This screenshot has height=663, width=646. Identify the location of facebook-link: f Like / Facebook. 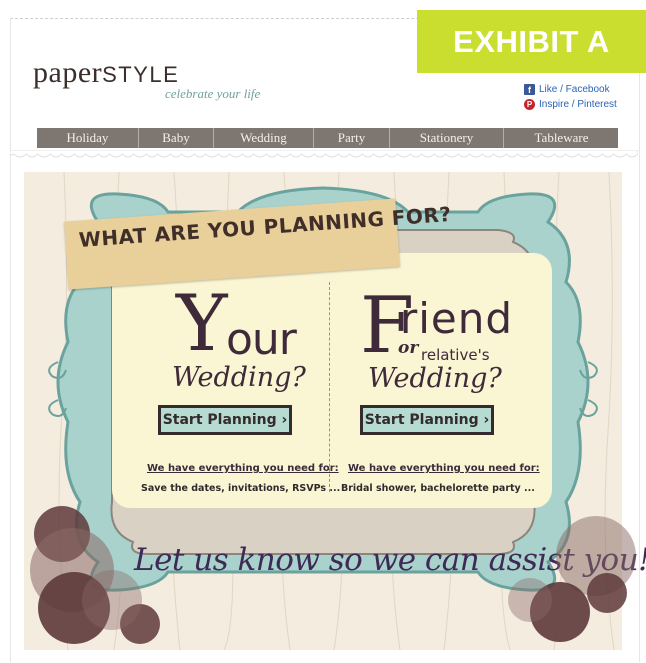
(570, 89).